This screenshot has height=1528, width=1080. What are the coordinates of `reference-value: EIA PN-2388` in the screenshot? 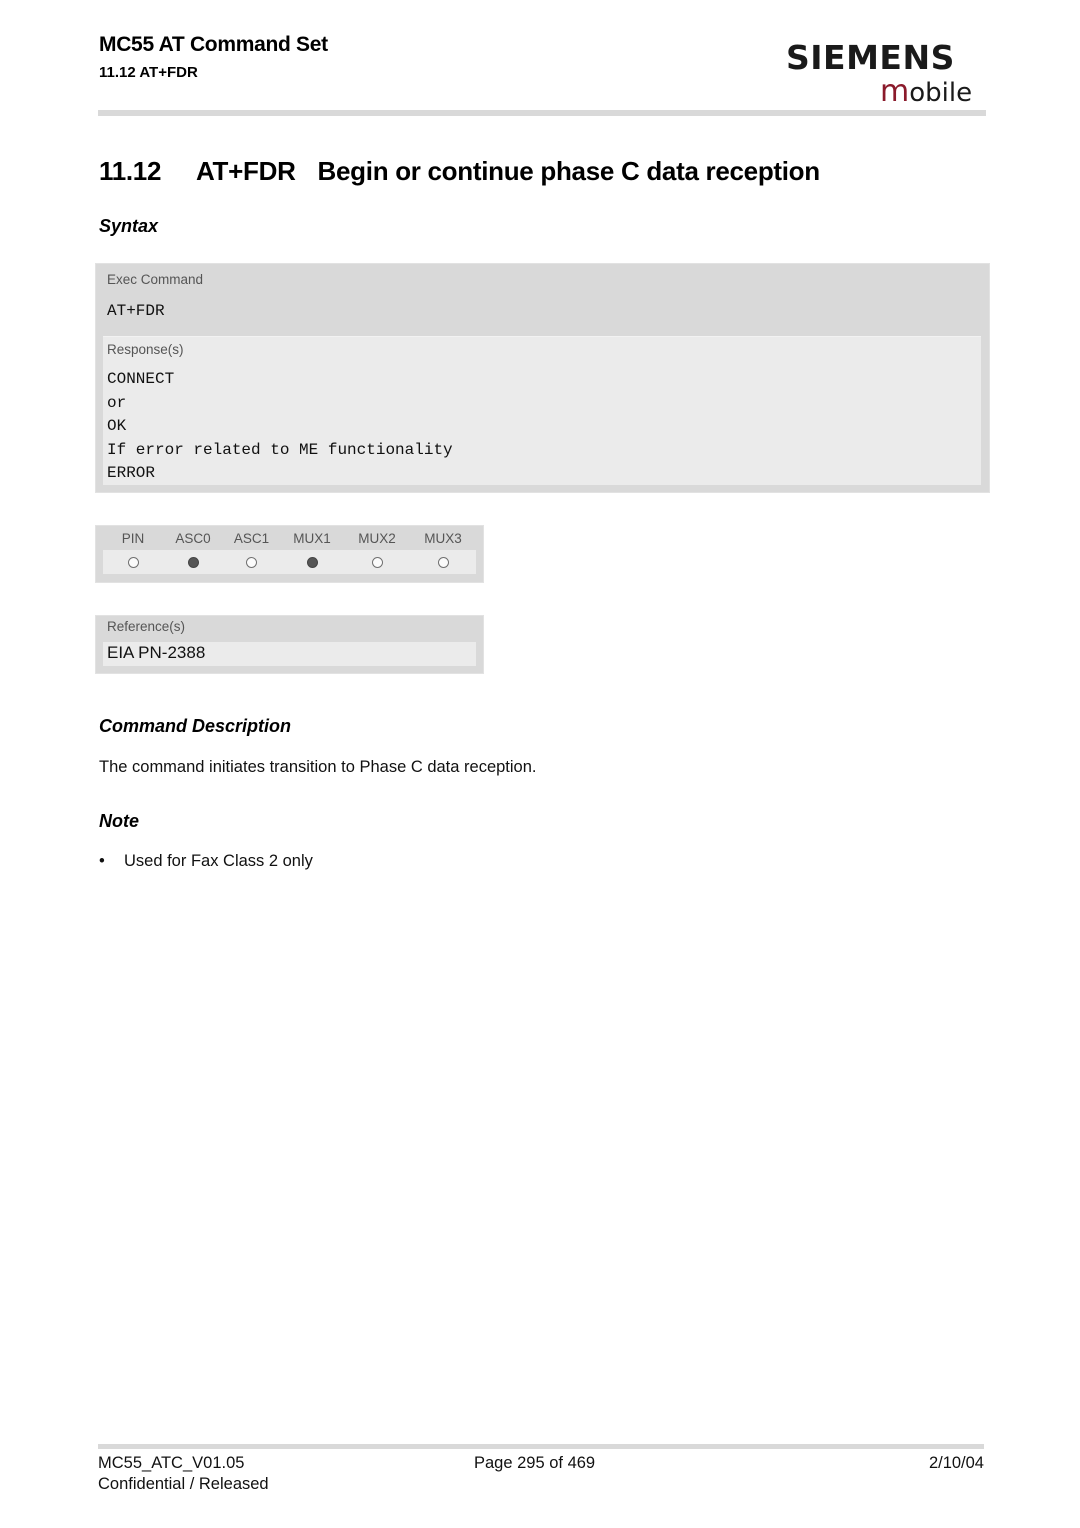 It's located at (156, 652).